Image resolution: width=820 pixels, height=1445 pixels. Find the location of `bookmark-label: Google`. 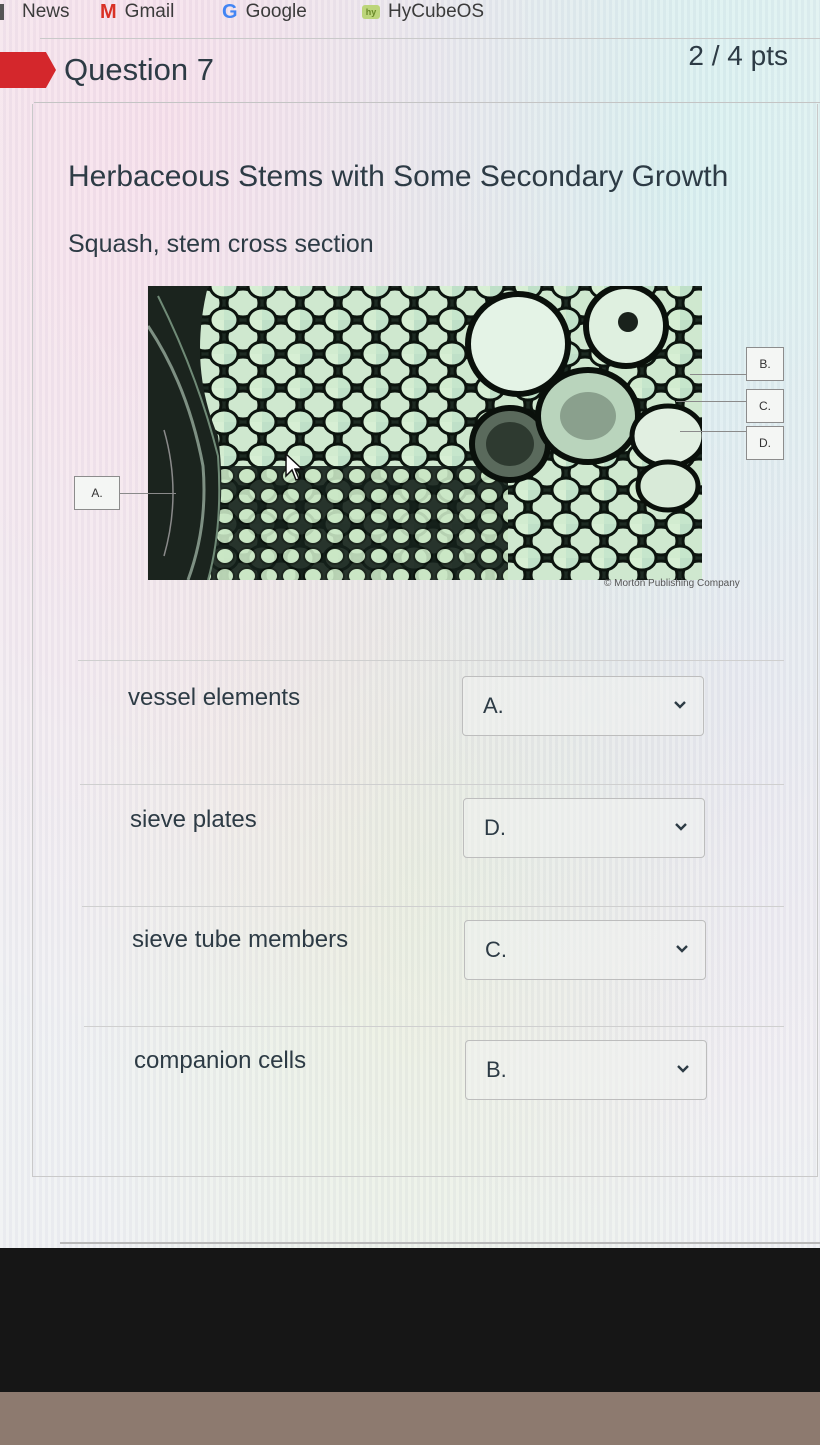

bookmark-label: Google is located at coordinates (276, 11).